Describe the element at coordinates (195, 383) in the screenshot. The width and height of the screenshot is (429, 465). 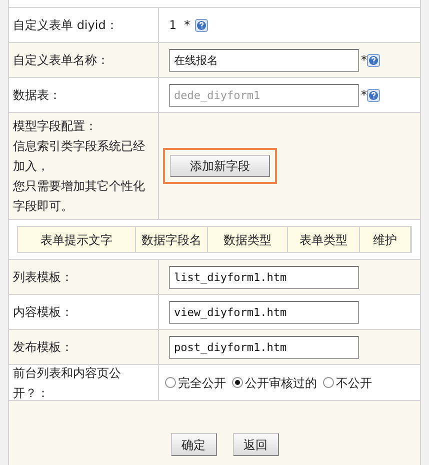
I see `radio-option: 完全公开` at that location.